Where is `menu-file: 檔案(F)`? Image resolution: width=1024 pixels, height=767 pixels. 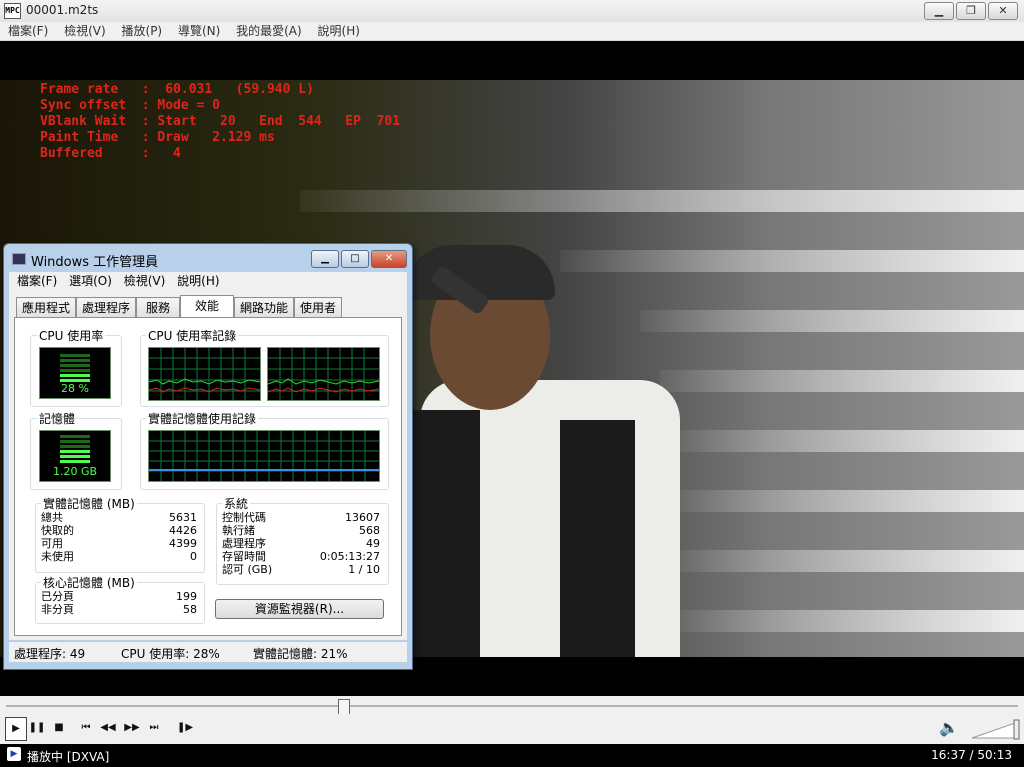
menu-file: 檔案(F) is located at coordinates (28, 31).